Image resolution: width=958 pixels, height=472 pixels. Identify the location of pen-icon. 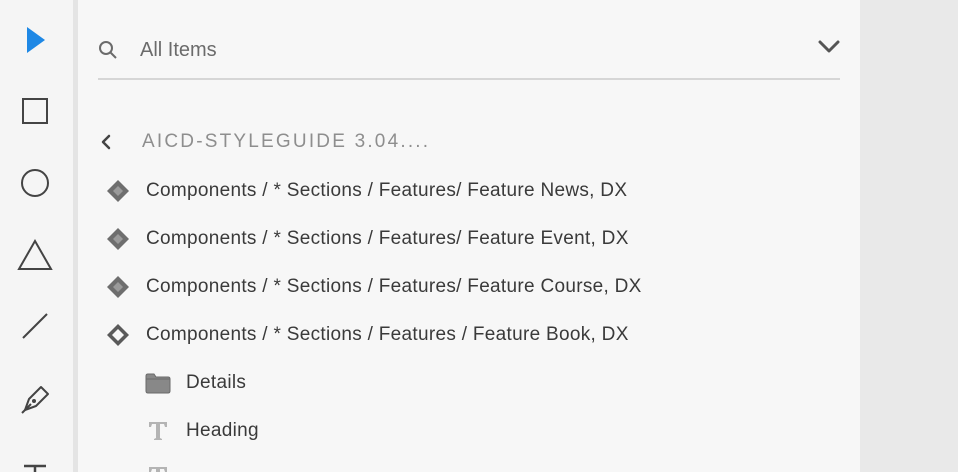
(35, 400).